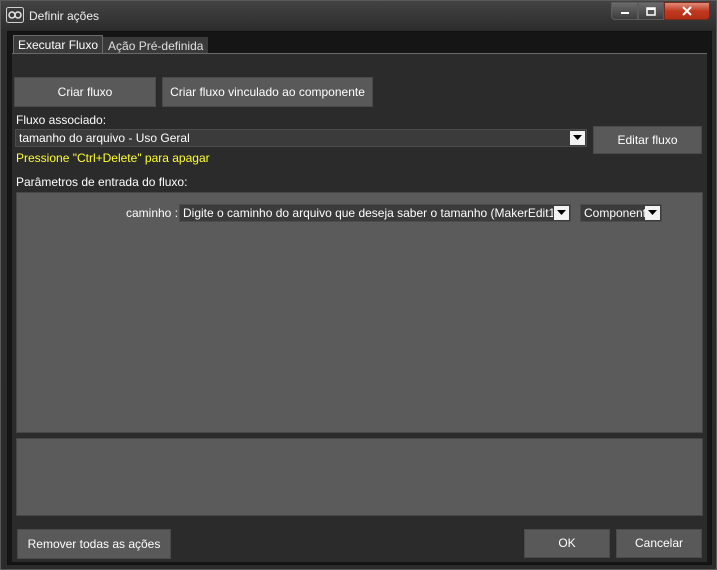 The image size is (717, 570). I want to click on associated-flow-value: tamanho do arquivo - Uso Geral, so click(104, 138).